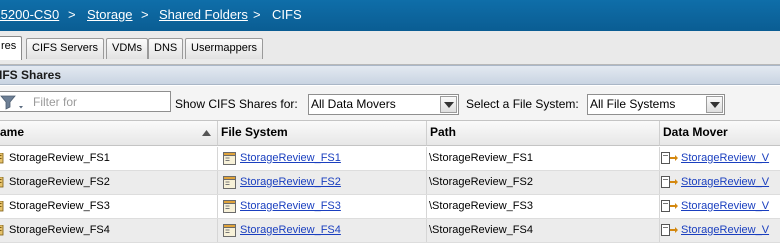  I want to click on data-mover-select: All Data Movers, so click(383, 104).